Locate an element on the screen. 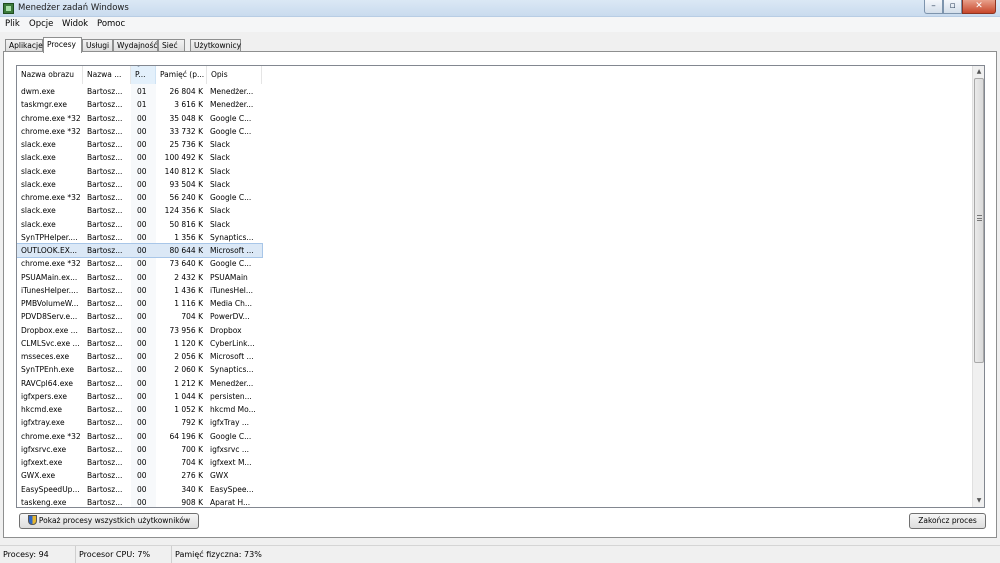 This screenshot has height=563, width=1000. column-header-image-name: Nazwa obrazu is located at coordinates (50, 75).